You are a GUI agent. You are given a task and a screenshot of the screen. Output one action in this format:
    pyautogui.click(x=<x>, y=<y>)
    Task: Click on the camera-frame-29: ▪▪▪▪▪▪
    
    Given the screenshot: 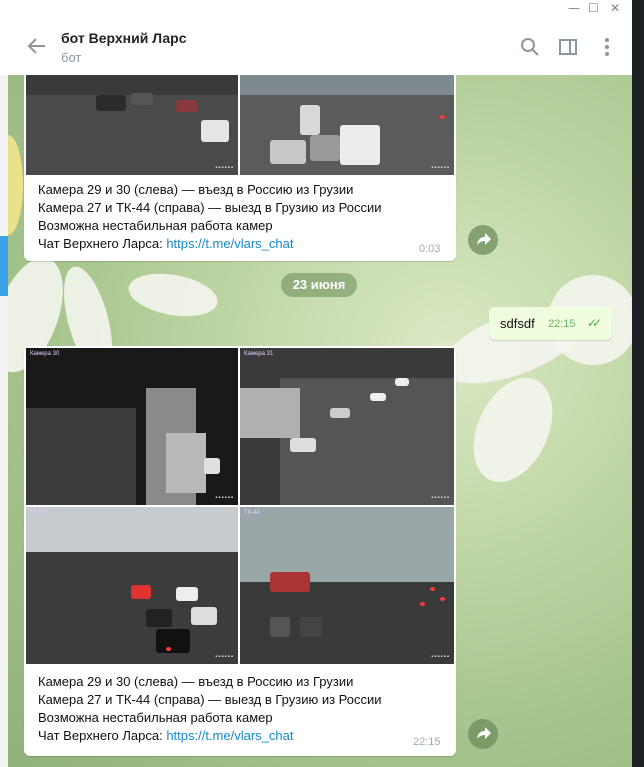 What is the action you would take?
    pyautogui.click(x=132, y=125)
    